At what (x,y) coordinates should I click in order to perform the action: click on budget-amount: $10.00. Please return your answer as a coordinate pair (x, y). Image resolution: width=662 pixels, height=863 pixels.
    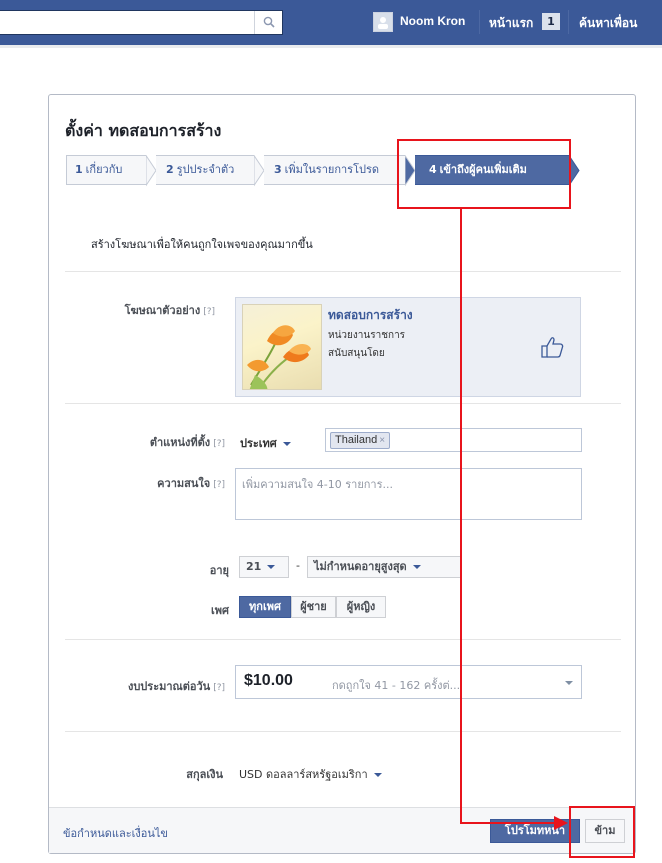
    Looking at the image, I should click on (268, 680).